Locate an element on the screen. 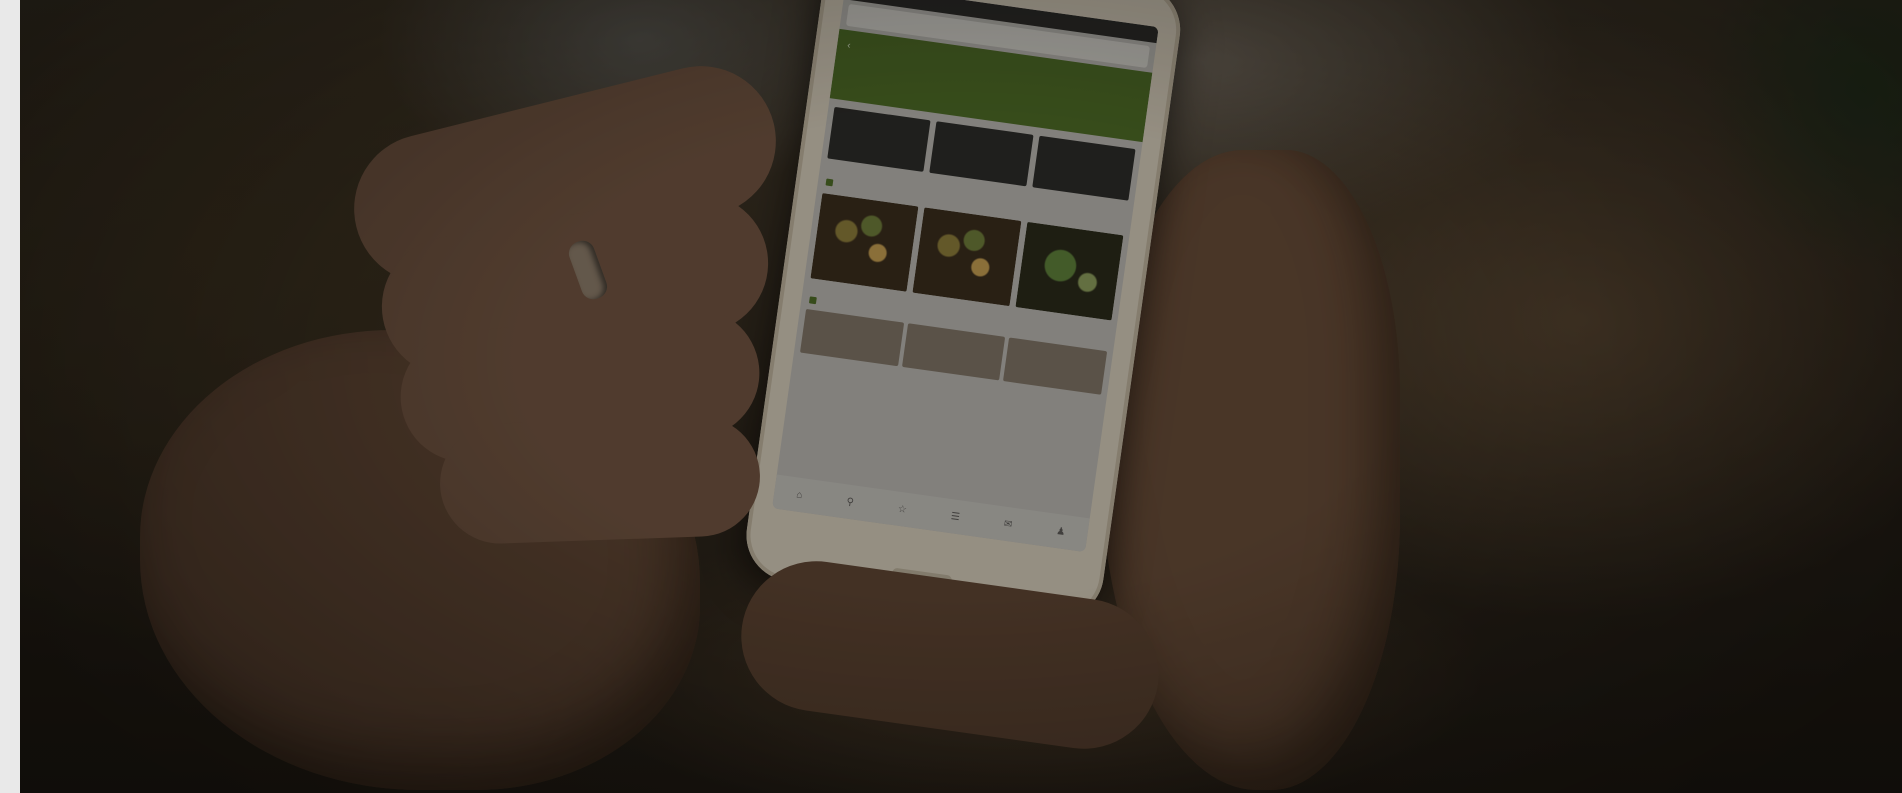 The width and height of the screenshot is (1902, 793). left-border-strip is located at coordinates (10, 396).